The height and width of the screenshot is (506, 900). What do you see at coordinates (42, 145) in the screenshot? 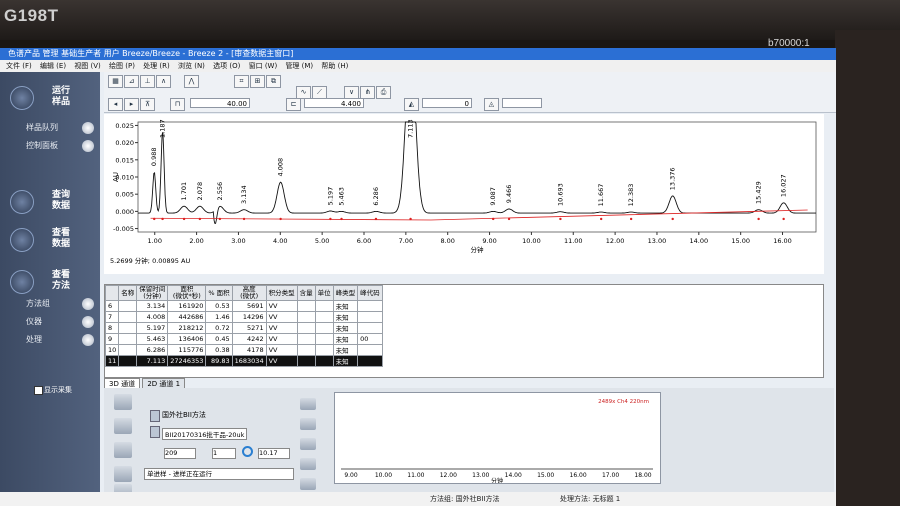
I see `sidebar-item-control-panel: 控制面板` at bounding box center [42, 145].